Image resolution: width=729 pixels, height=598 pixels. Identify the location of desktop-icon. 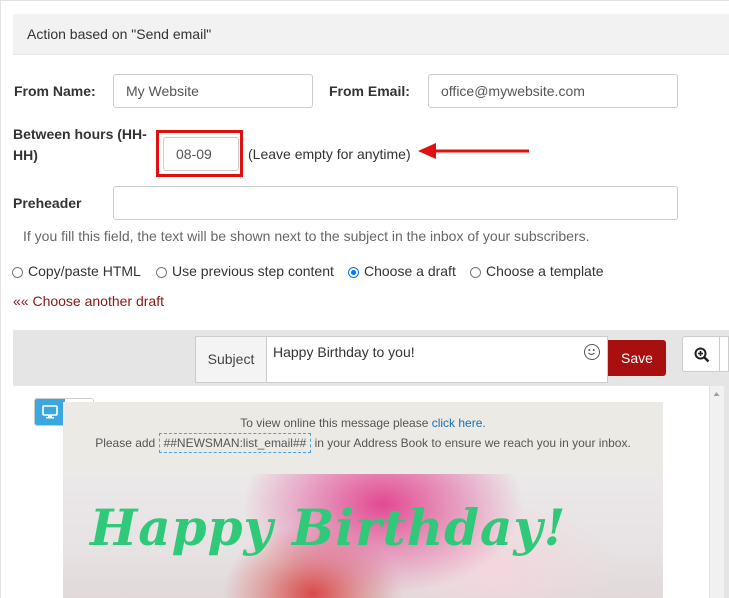
(50, 412).